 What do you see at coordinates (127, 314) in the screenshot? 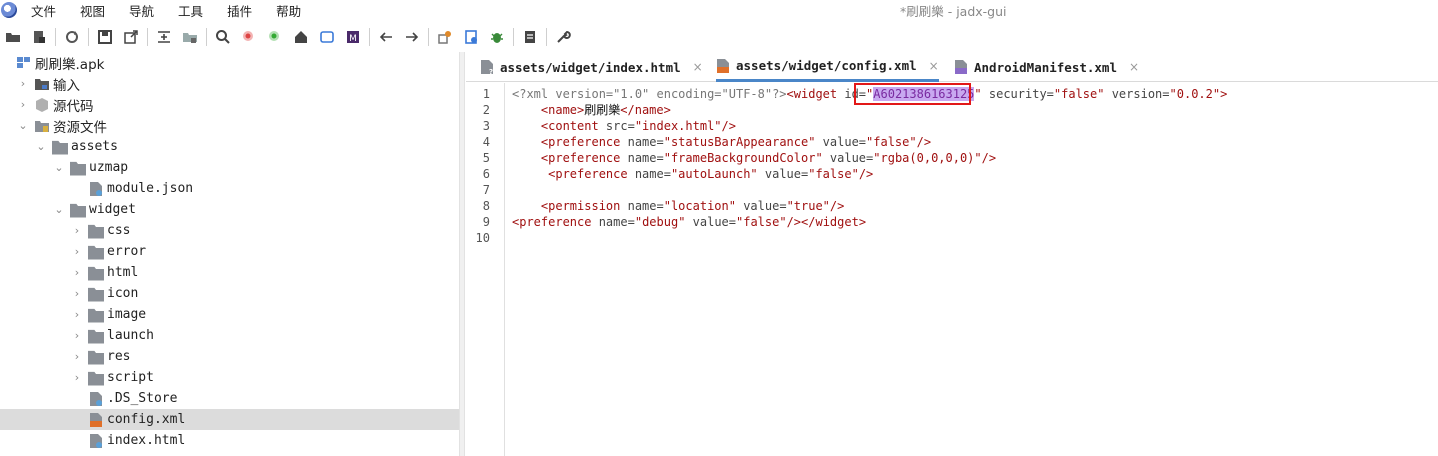
I see `tree-item-label: image` at bounding box center [127, 314].